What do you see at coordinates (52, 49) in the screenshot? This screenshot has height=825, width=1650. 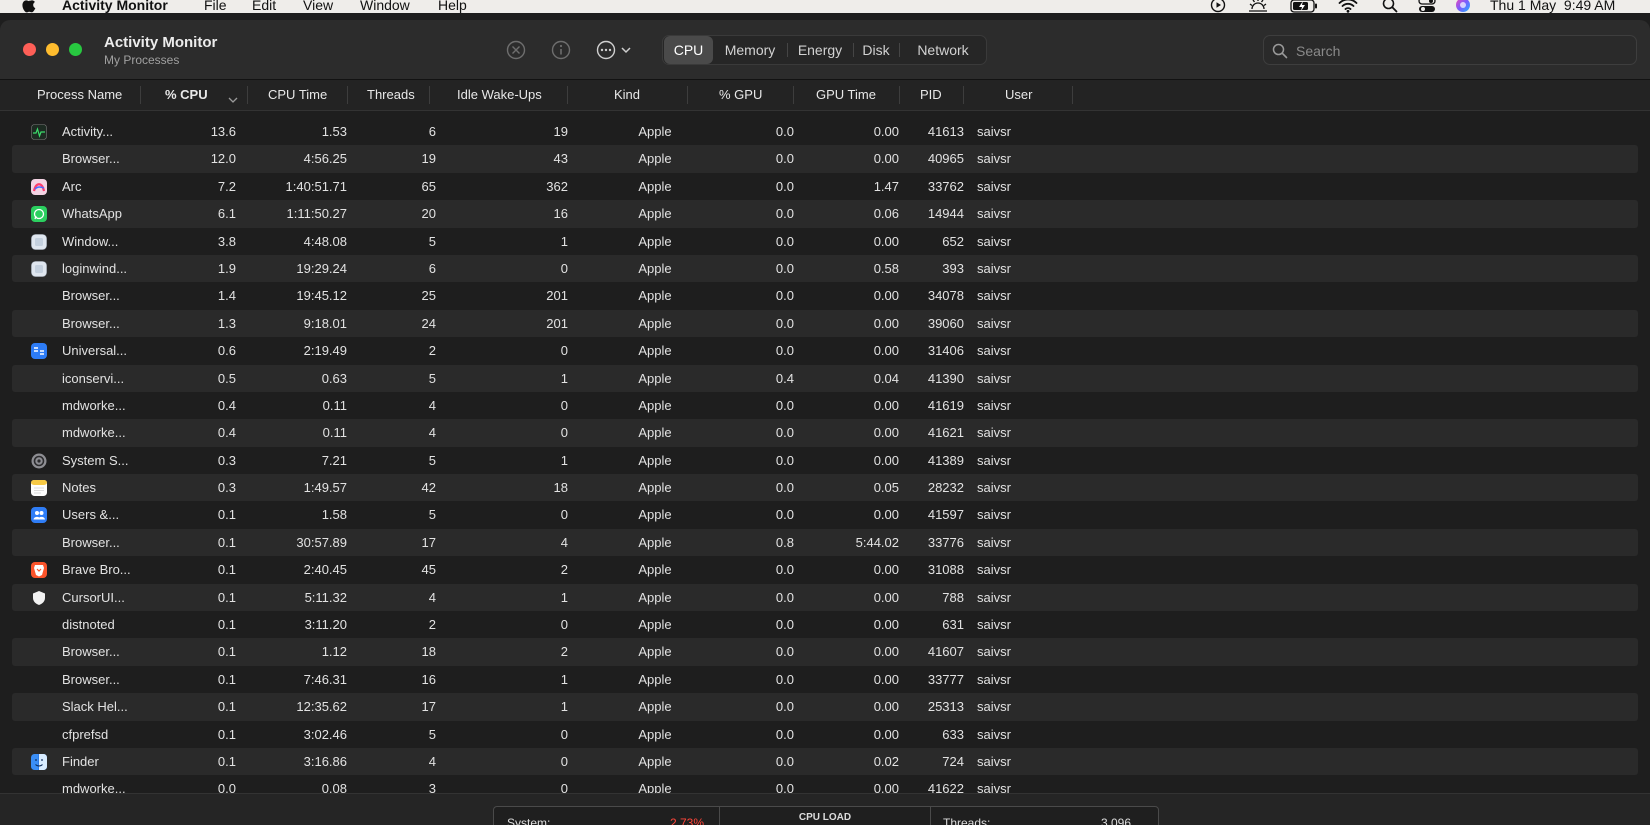 I see `minimize-window-button` at bounding box center [52, 49].